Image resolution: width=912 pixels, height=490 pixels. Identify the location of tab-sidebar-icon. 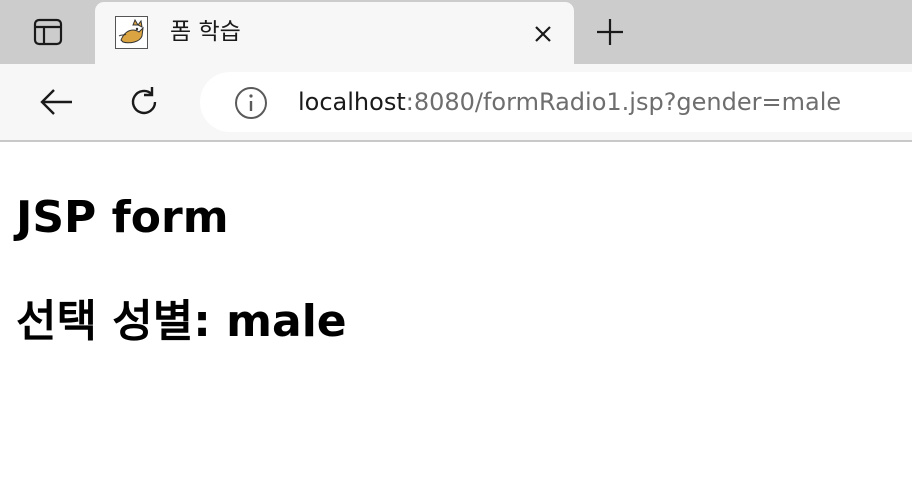
(48, 32).